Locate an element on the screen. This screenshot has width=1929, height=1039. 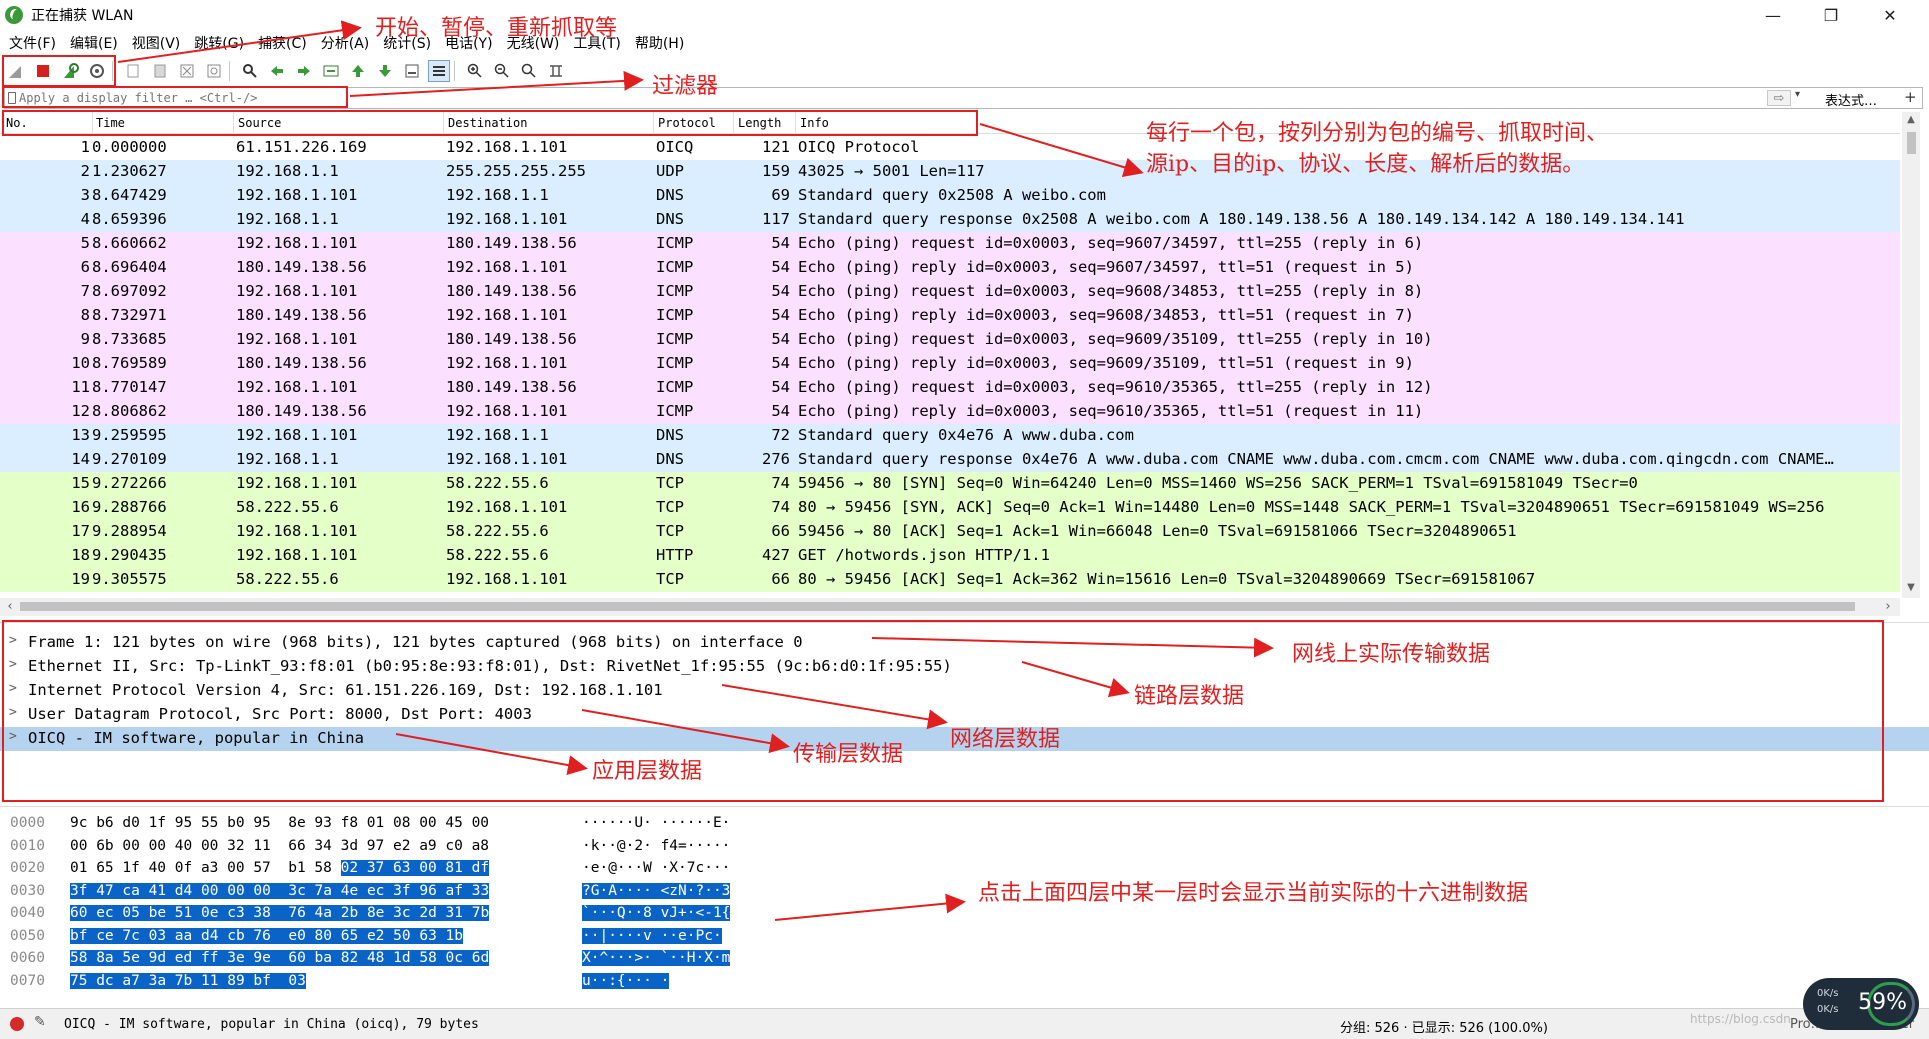
resize-columns-icon is located at coordinates (556, 71).